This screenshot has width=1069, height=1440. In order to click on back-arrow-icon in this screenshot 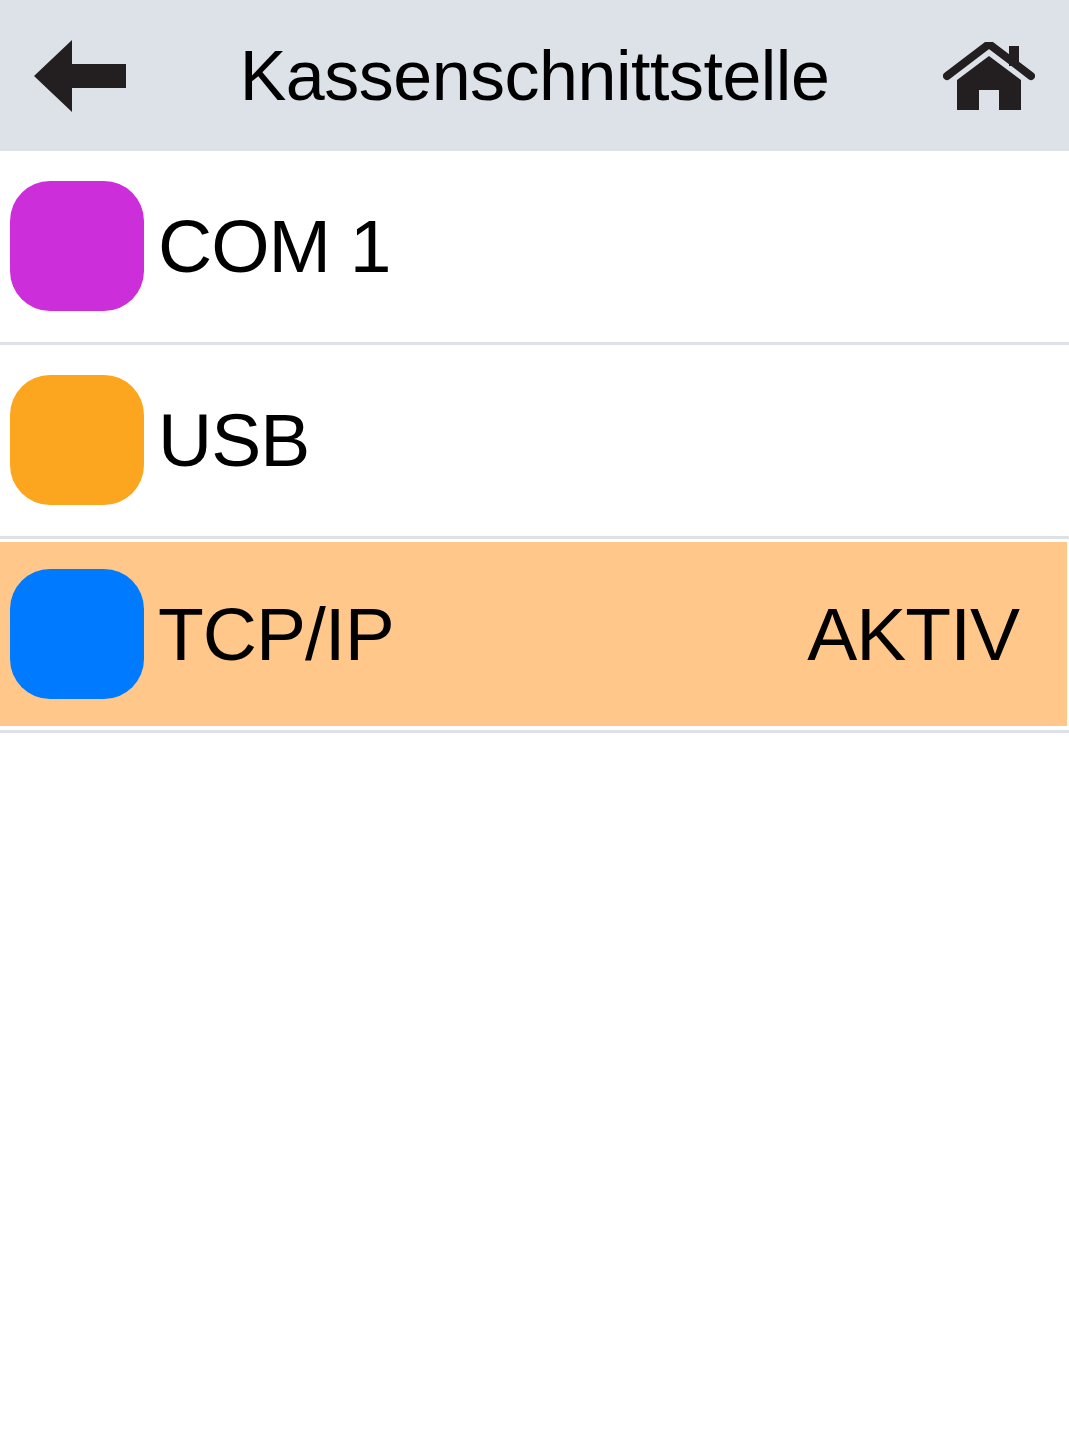, I will do `click(80, 75)`.